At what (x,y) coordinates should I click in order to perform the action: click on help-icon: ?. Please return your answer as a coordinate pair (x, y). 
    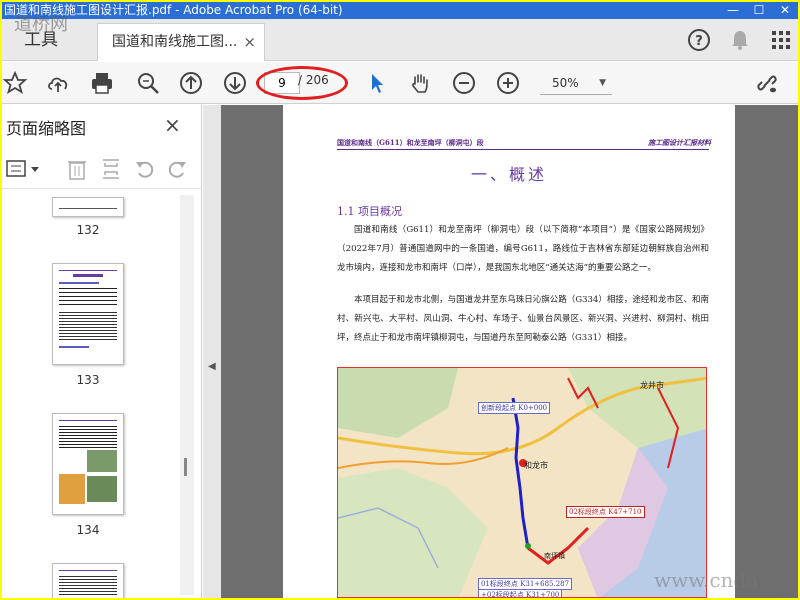
    Looking at the image, I should click on (699, 40).